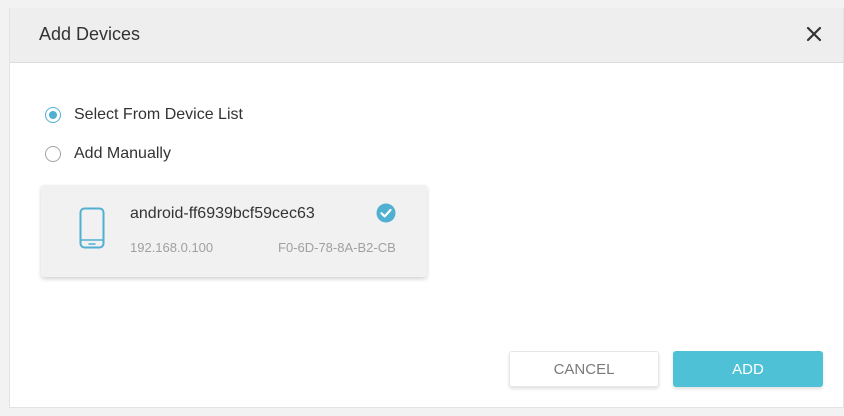 Image resolution: width=844 pixels, height=416 pixels. I want to click on close-icon, so click(814, 34).